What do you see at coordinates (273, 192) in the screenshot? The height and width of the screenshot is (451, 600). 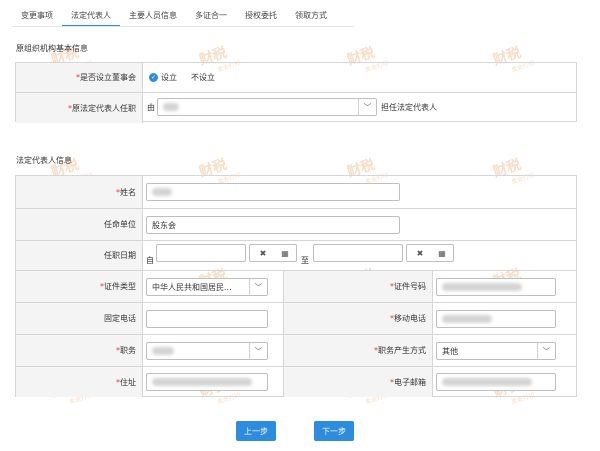 I see `name-input` at bounding box center [273, 192].